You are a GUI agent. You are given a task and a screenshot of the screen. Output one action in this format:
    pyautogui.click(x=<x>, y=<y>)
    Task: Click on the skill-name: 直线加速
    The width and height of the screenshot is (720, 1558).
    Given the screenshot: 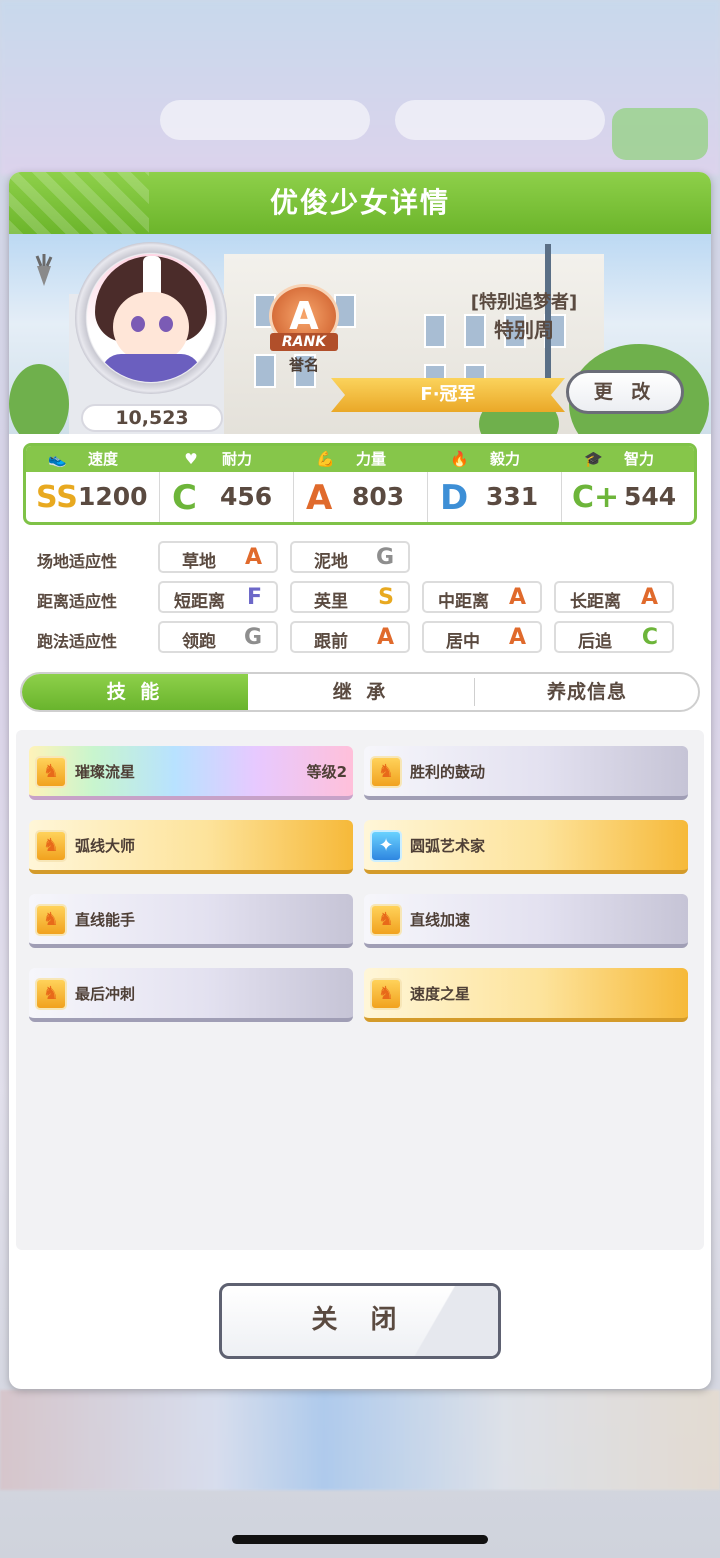 What is the action you would take?
    pyautogui.click(x=440, y=920)
    